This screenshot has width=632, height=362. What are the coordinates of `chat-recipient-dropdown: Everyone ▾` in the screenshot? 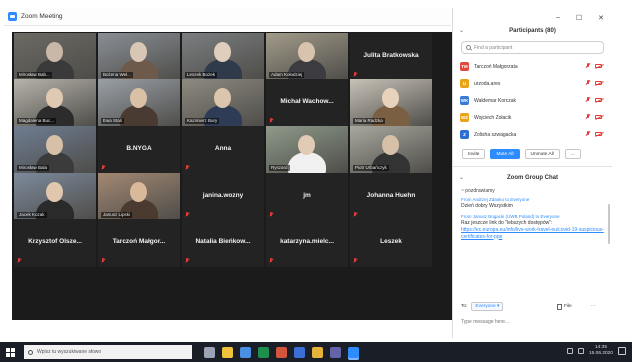 It's located at (487, 306).